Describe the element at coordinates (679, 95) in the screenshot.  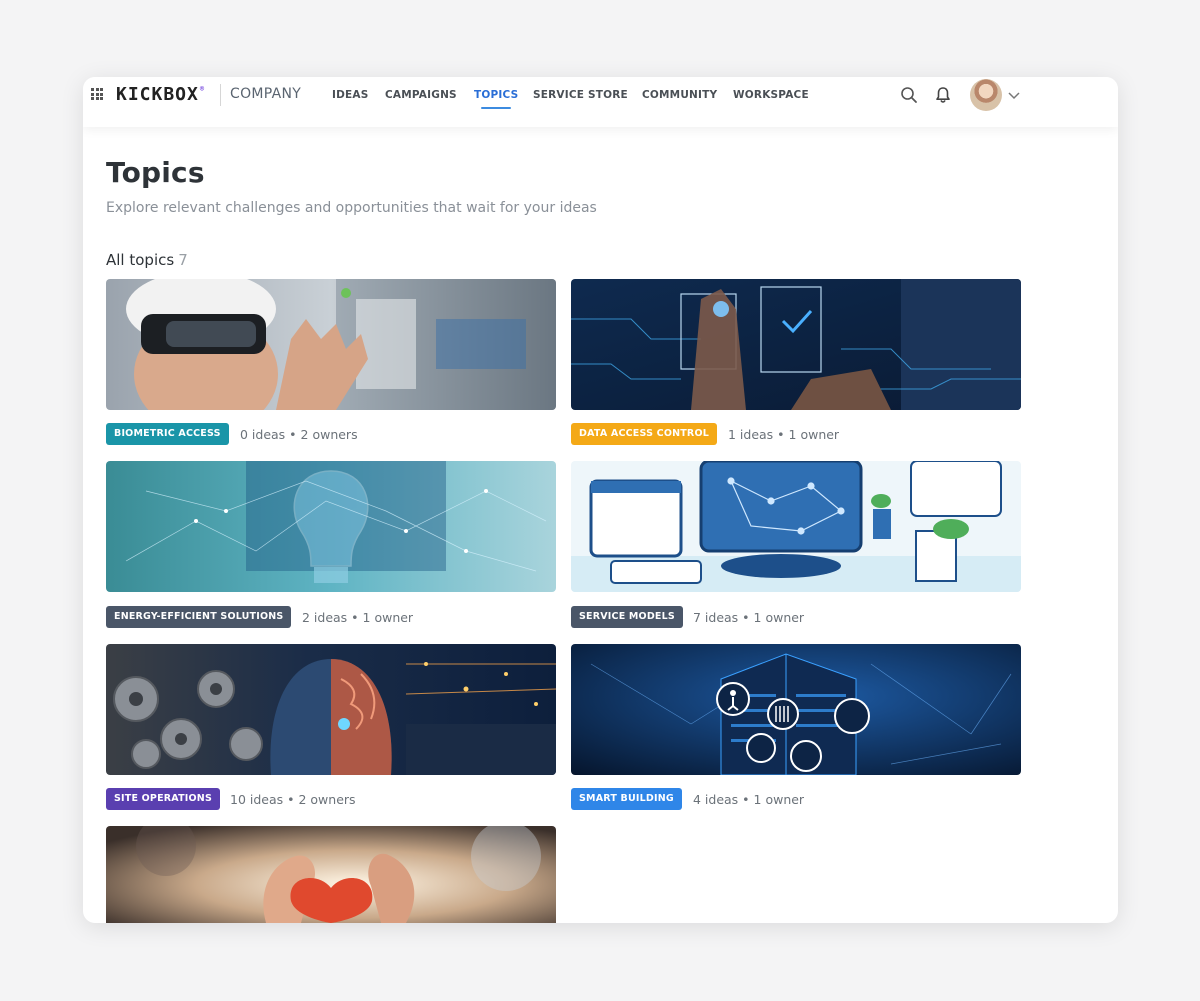
I see `nav-item-community: COMMUNITY` at that location.